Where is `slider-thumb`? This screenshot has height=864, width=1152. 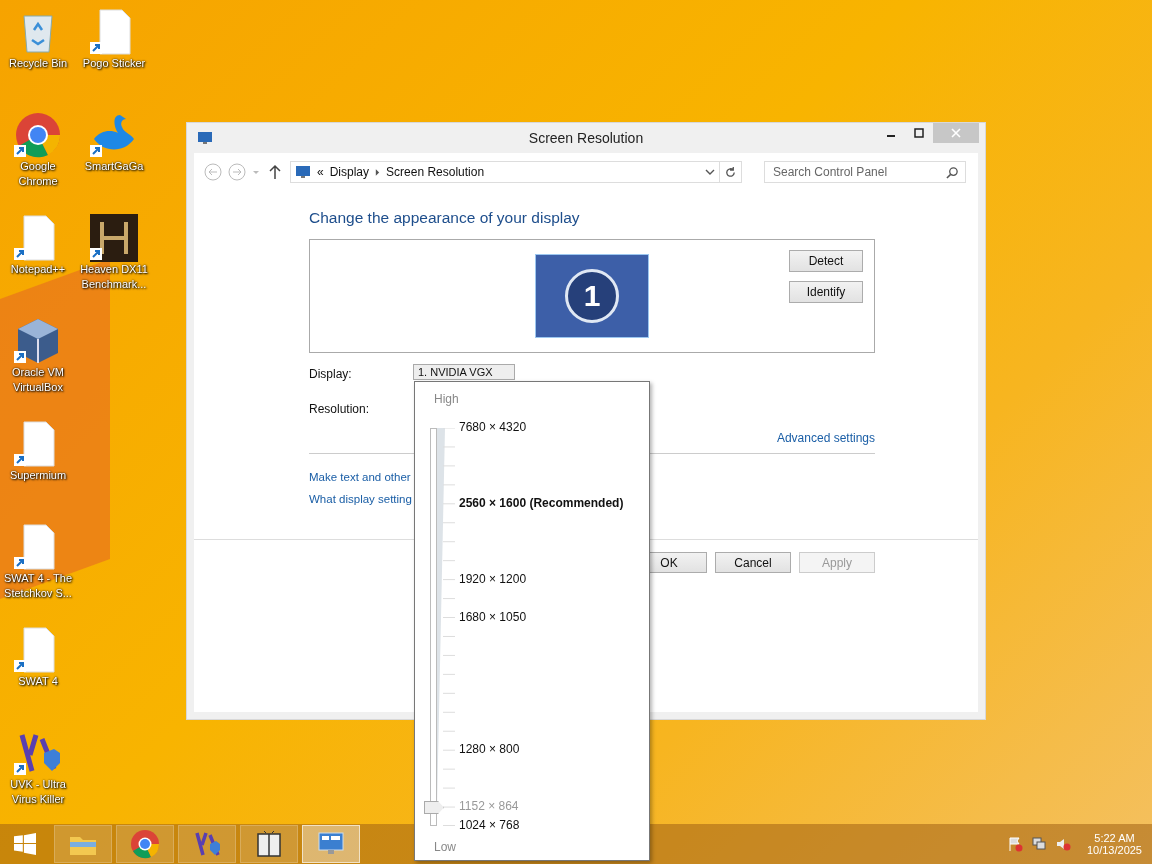 slider-thumb is located at coordinates (434, 808).